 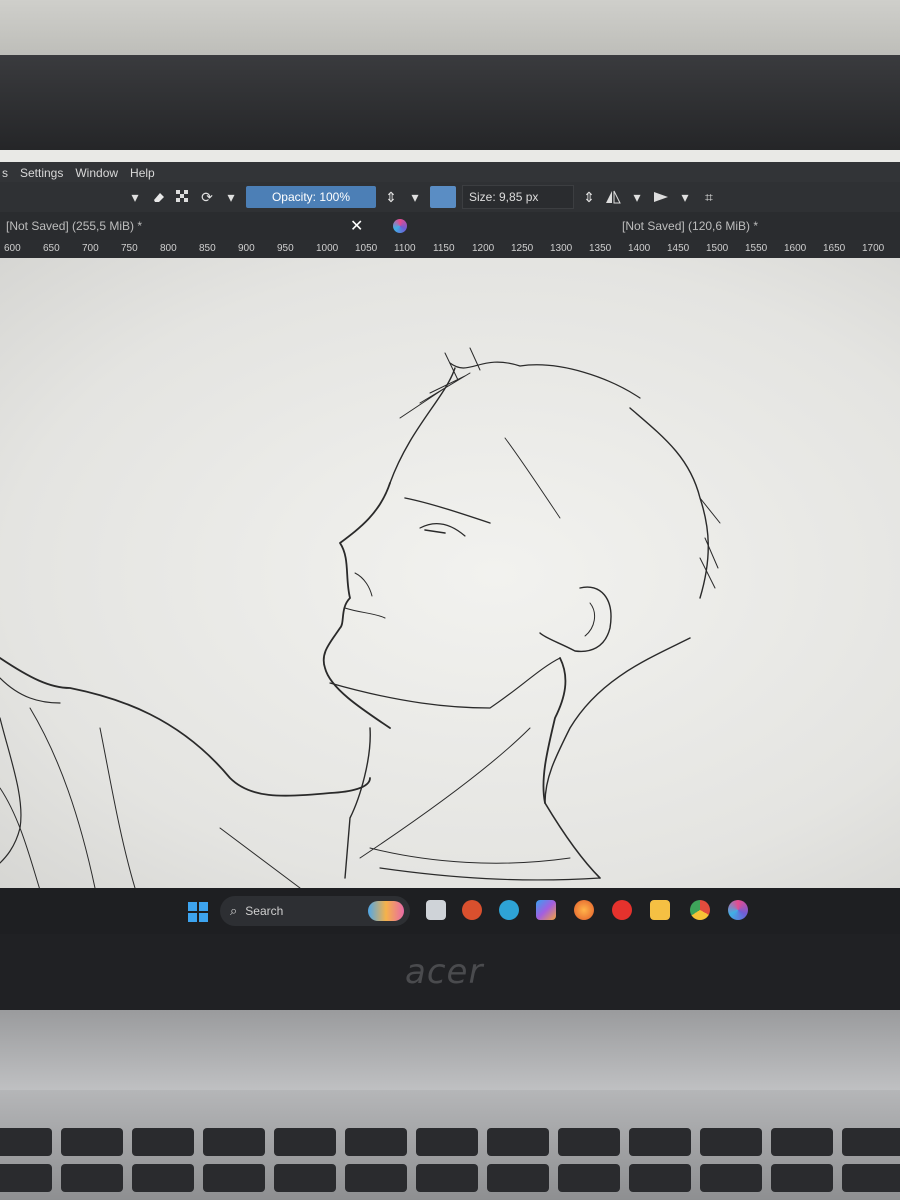 I want to click on ruler-tick-label: 1050, so click(x=366, y=248).